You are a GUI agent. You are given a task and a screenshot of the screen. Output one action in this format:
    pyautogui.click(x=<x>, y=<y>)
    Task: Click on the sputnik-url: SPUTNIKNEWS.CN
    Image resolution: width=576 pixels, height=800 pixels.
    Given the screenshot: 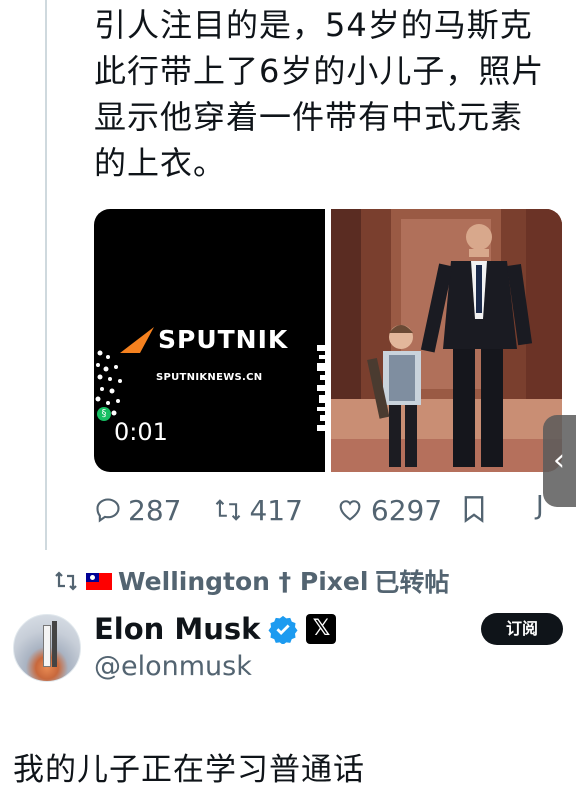 What is the action you would take?
    pyautogui.click(x=209, y=377)
    